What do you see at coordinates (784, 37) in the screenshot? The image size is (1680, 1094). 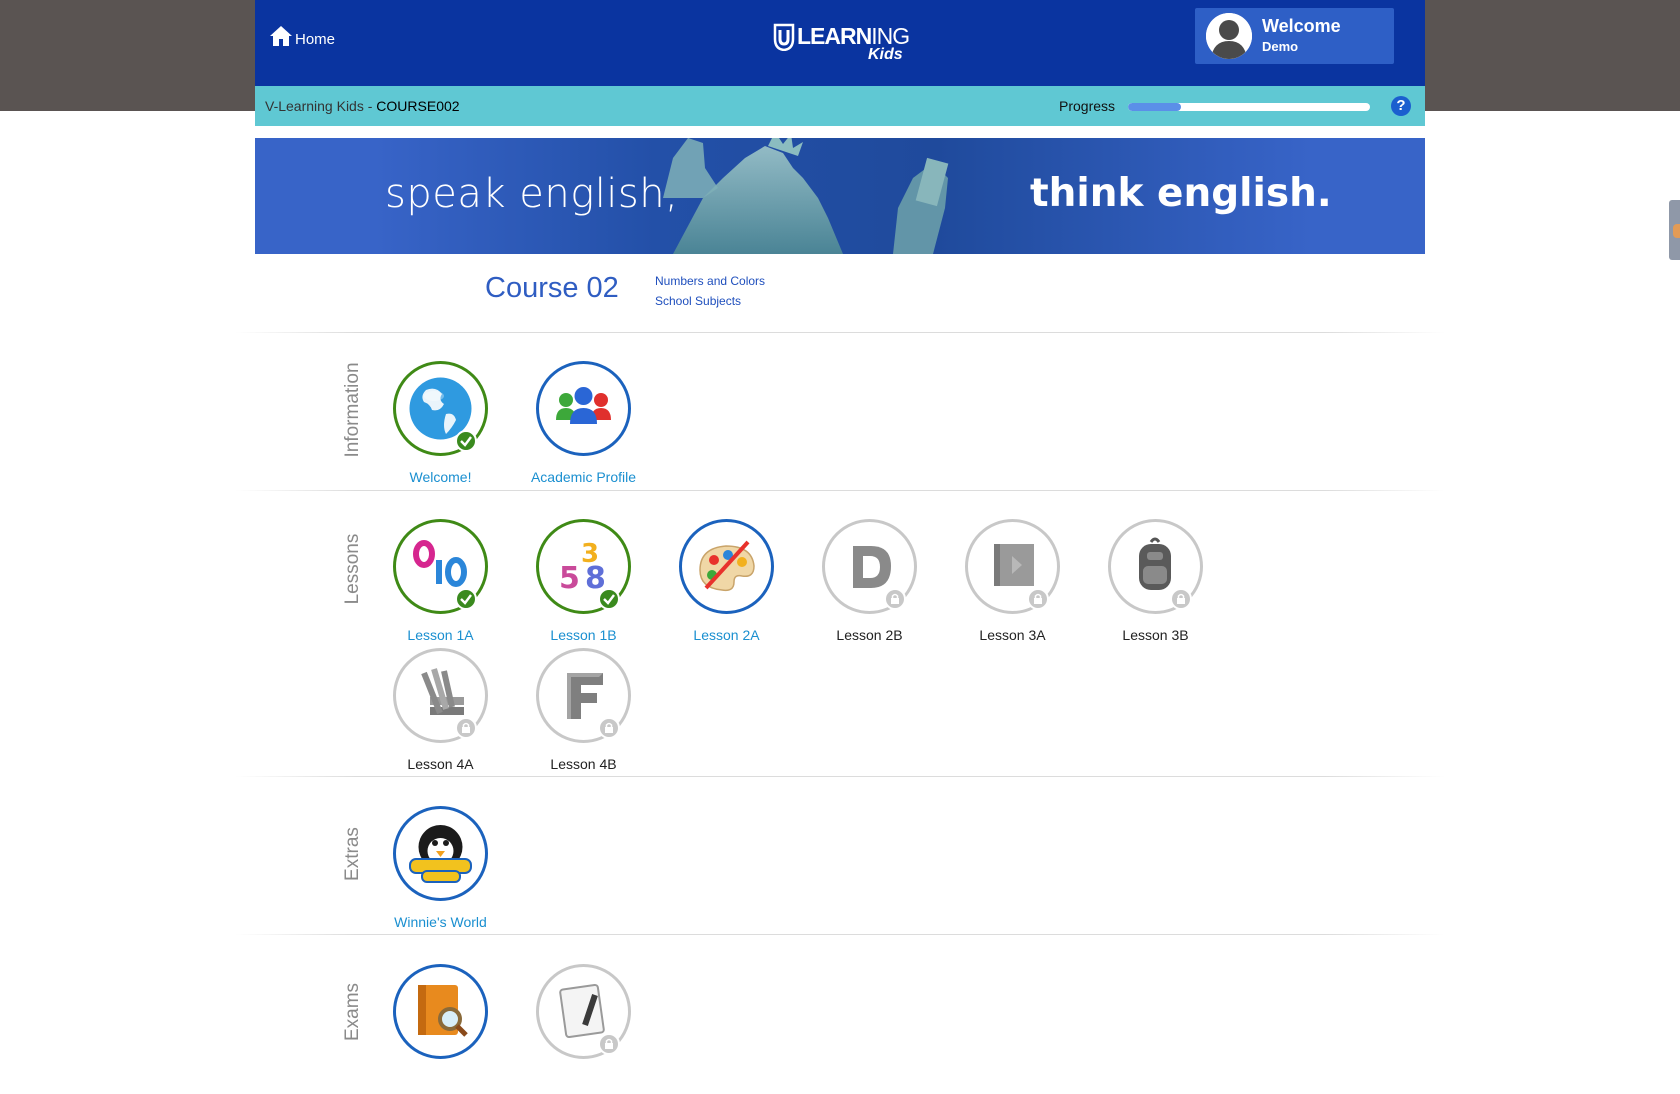 I see `logo-shield-icon` at bounding box center [784, 37].